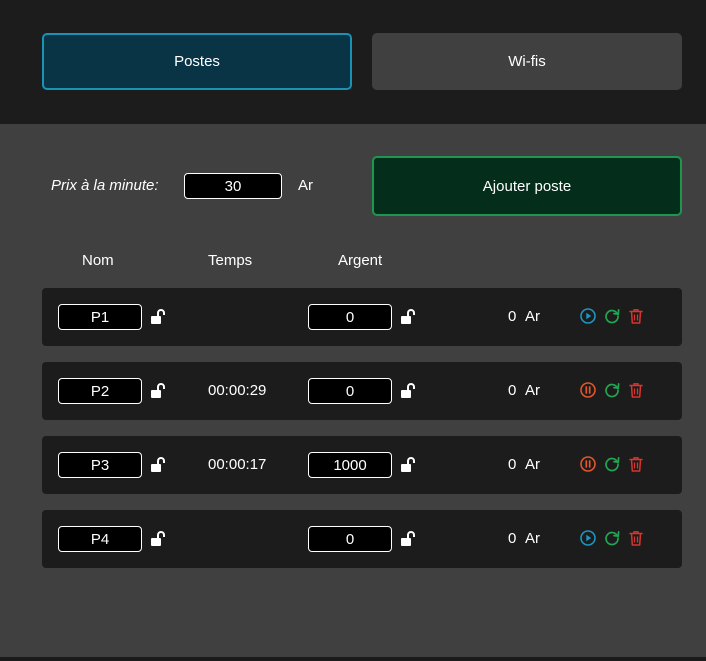  Describe the element at coordinates (305, 185) in the screenshot. I see `price-unit-label: Ar` at that location.